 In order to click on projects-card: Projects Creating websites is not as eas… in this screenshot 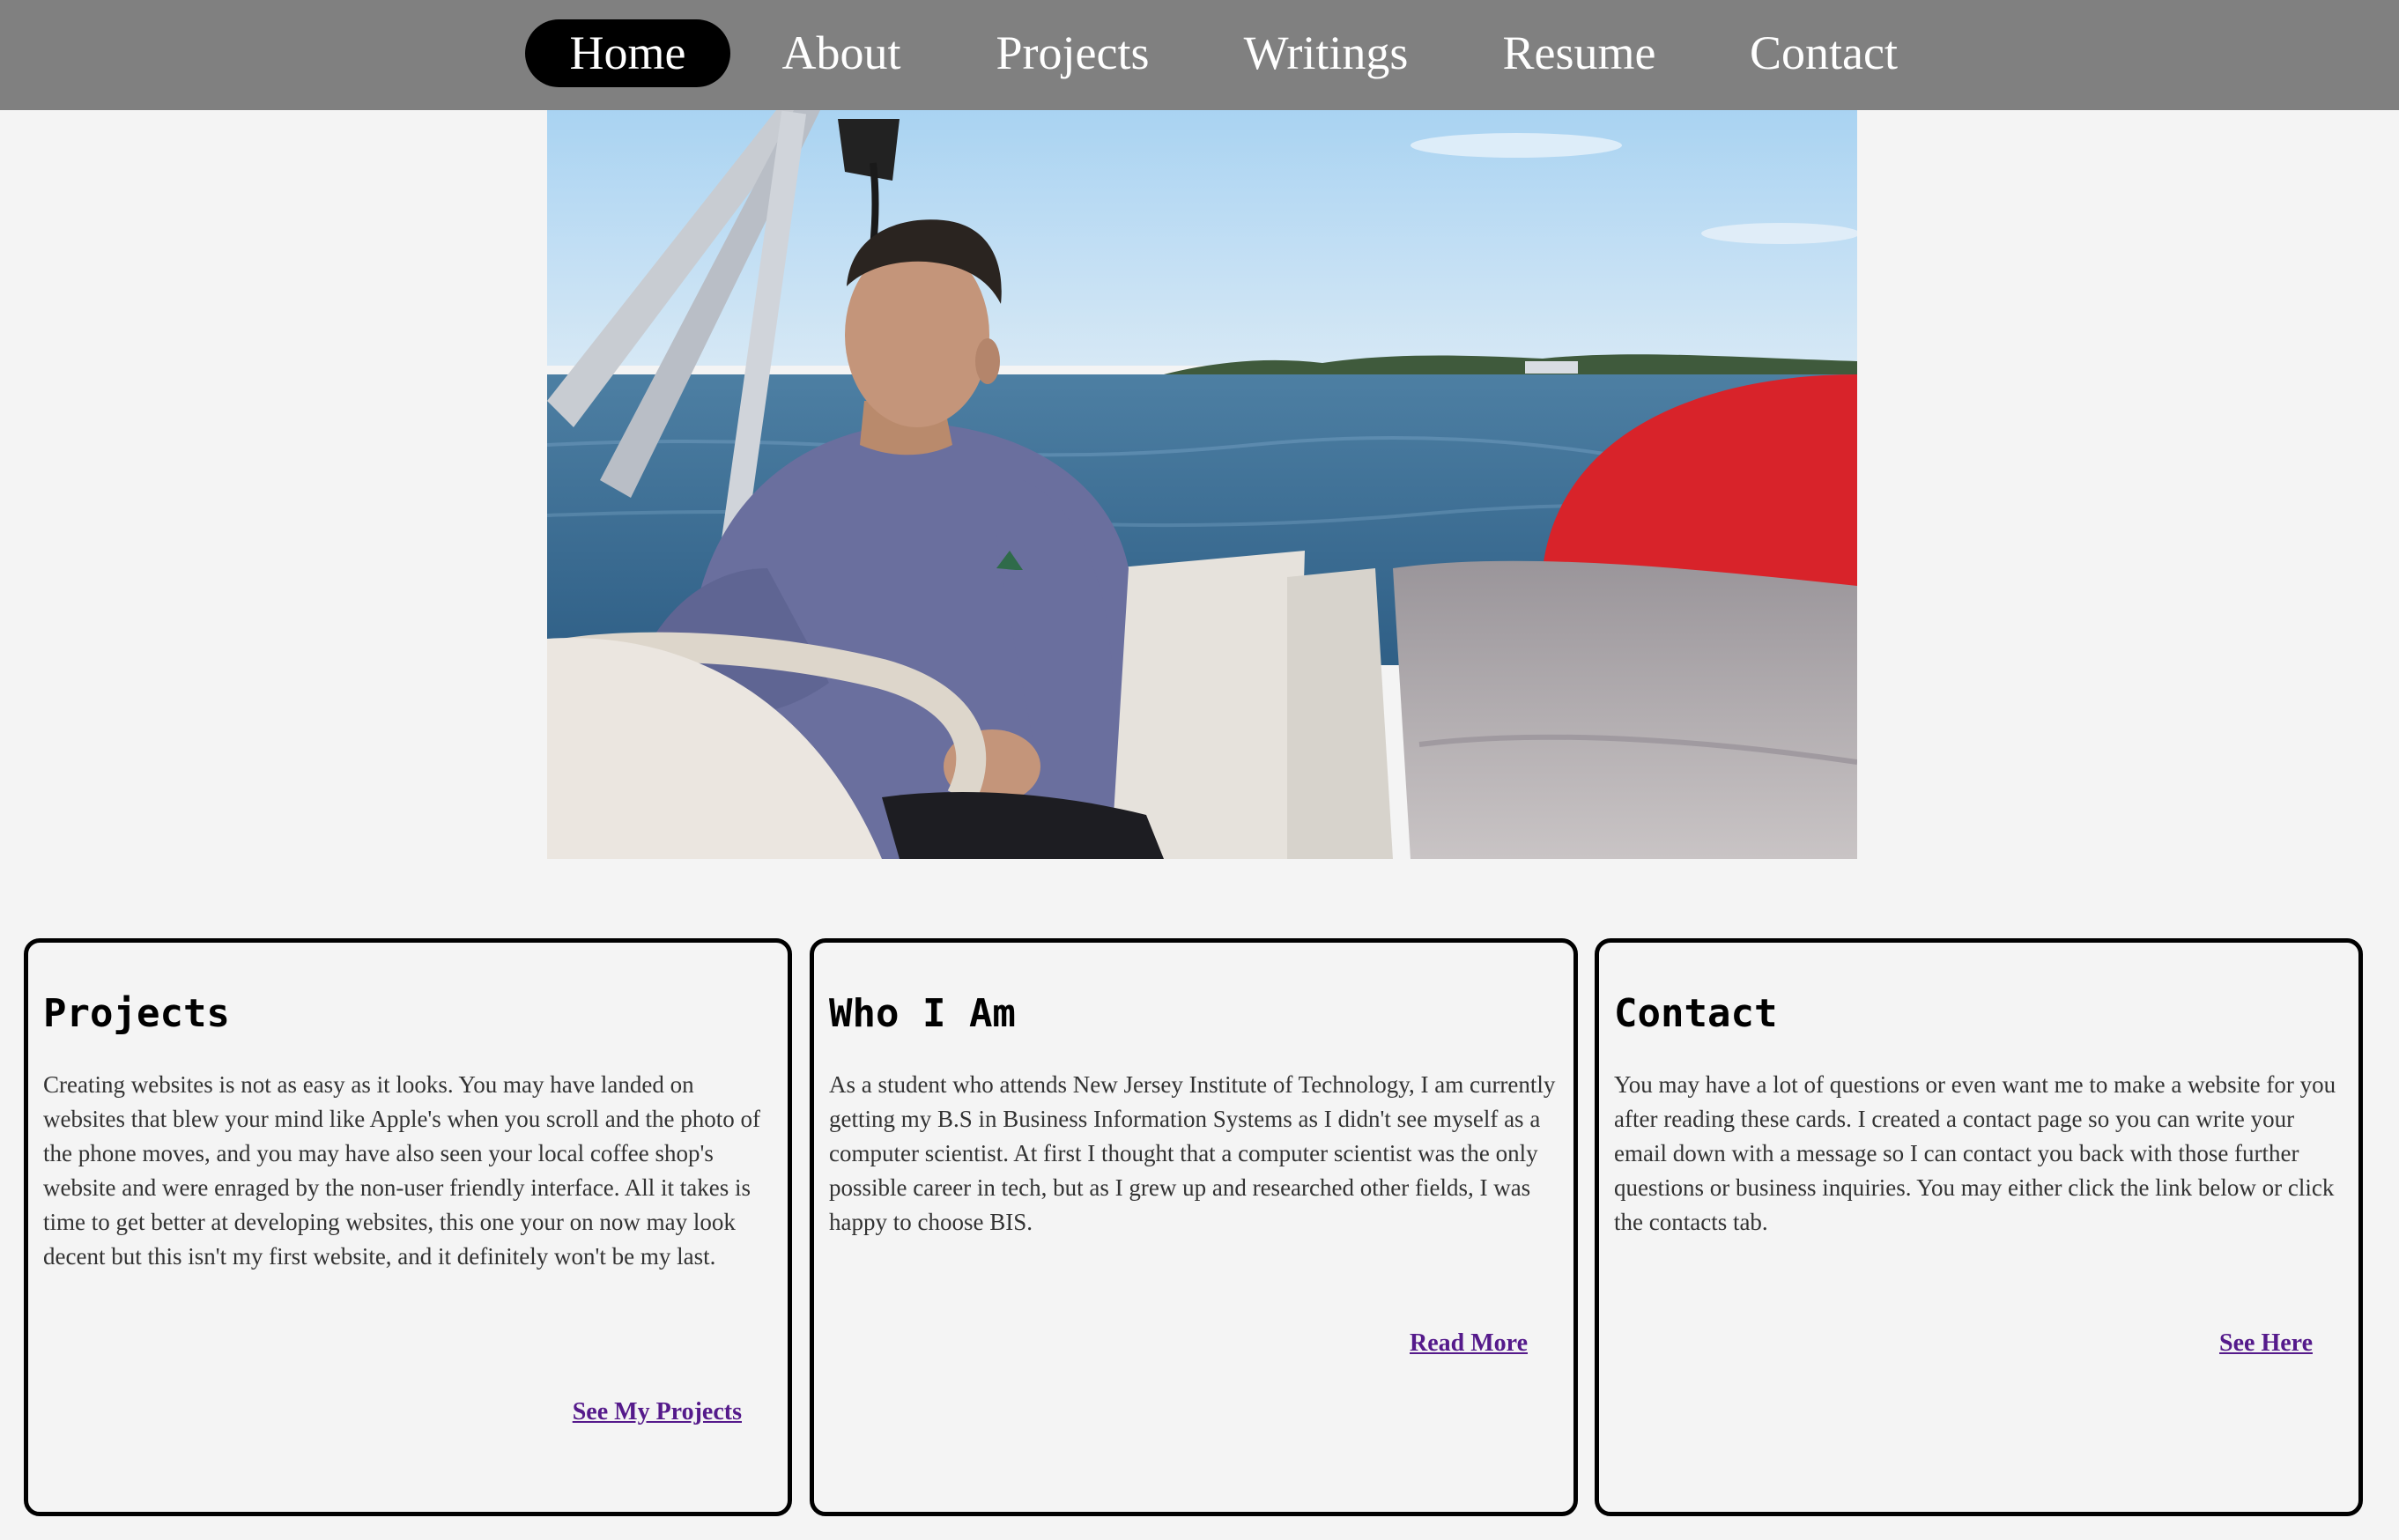, I will do `click(408, 1227)`.